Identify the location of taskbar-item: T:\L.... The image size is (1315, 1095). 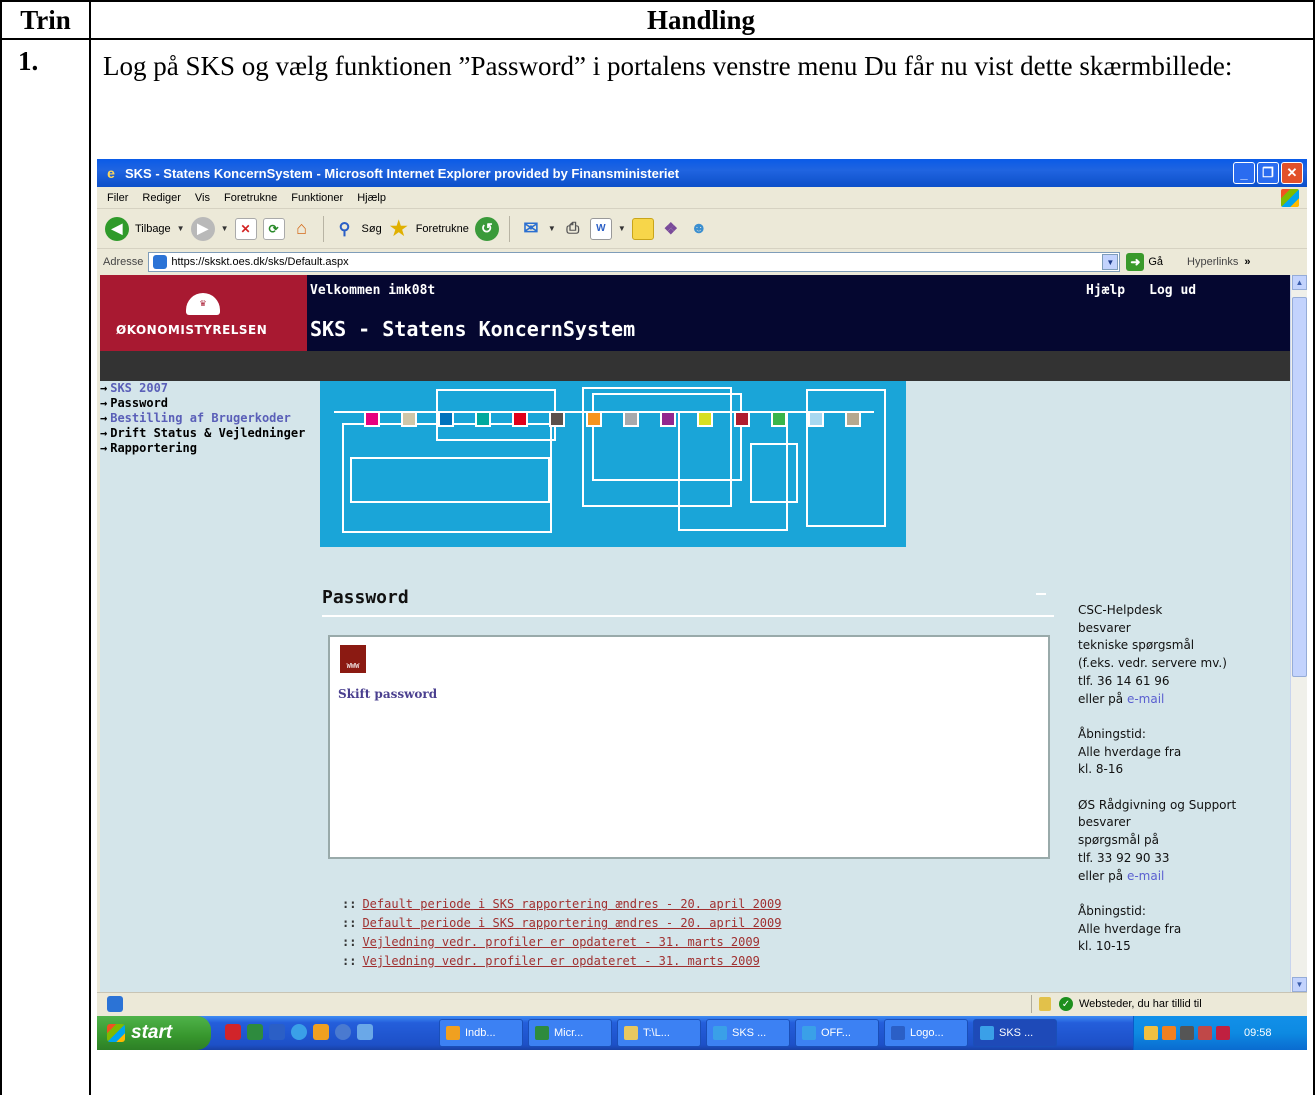
(659, 1033).